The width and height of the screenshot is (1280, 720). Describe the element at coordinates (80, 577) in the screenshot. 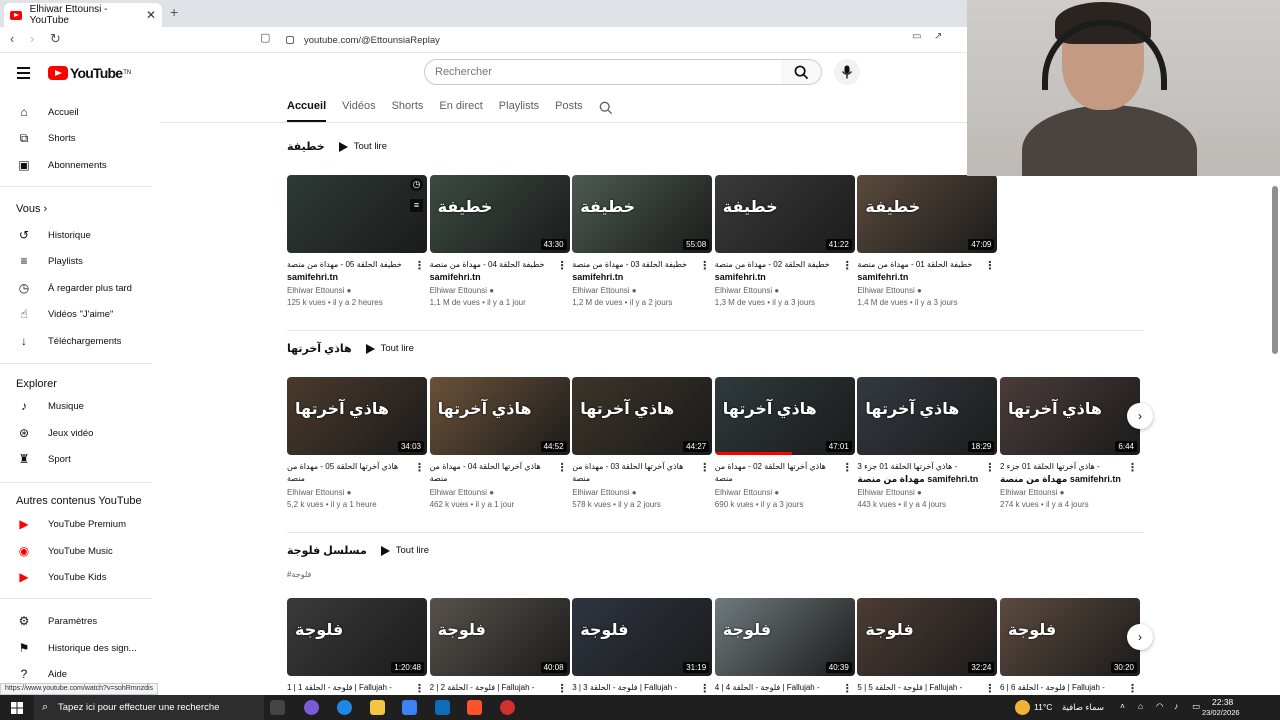

I see `sidebar-item-youtube-kids: ▶ YouTube Kids` at that location.